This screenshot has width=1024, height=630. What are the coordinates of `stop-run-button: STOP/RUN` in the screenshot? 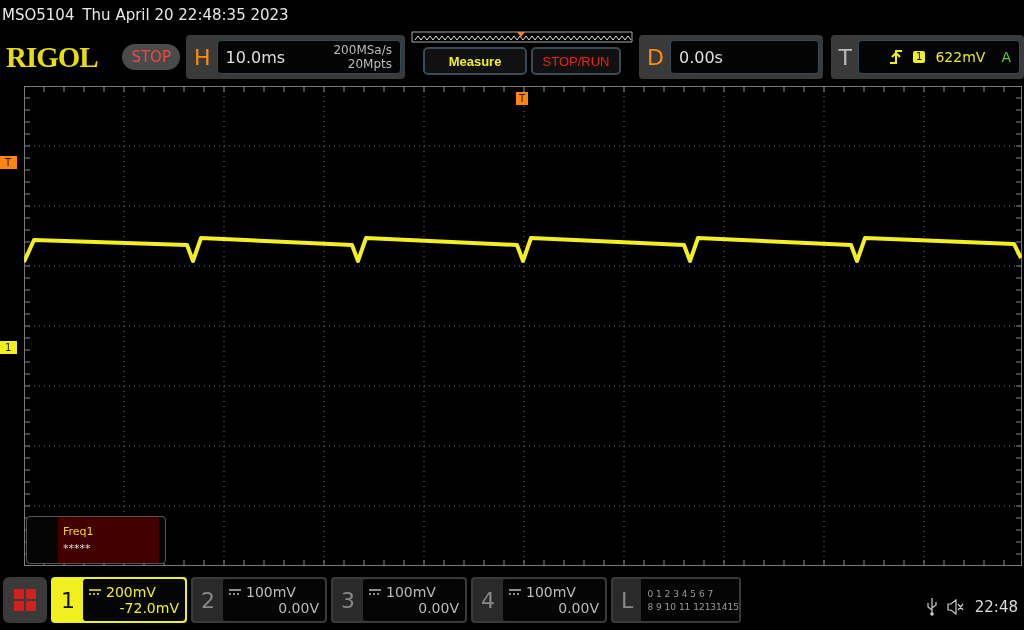 It's located at (576, 61).